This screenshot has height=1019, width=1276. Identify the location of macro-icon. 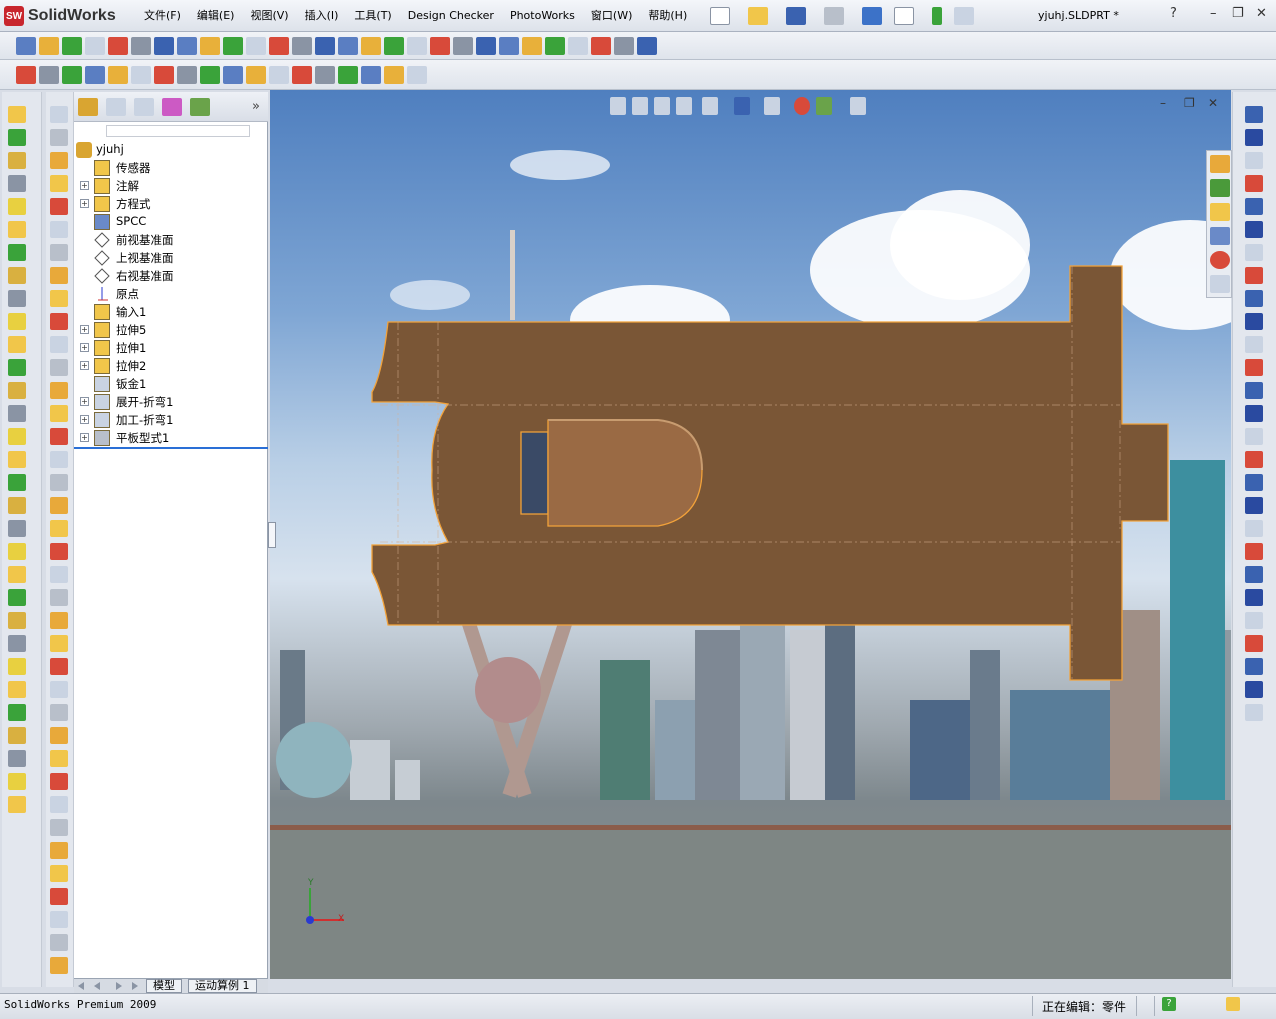
(394, 75).